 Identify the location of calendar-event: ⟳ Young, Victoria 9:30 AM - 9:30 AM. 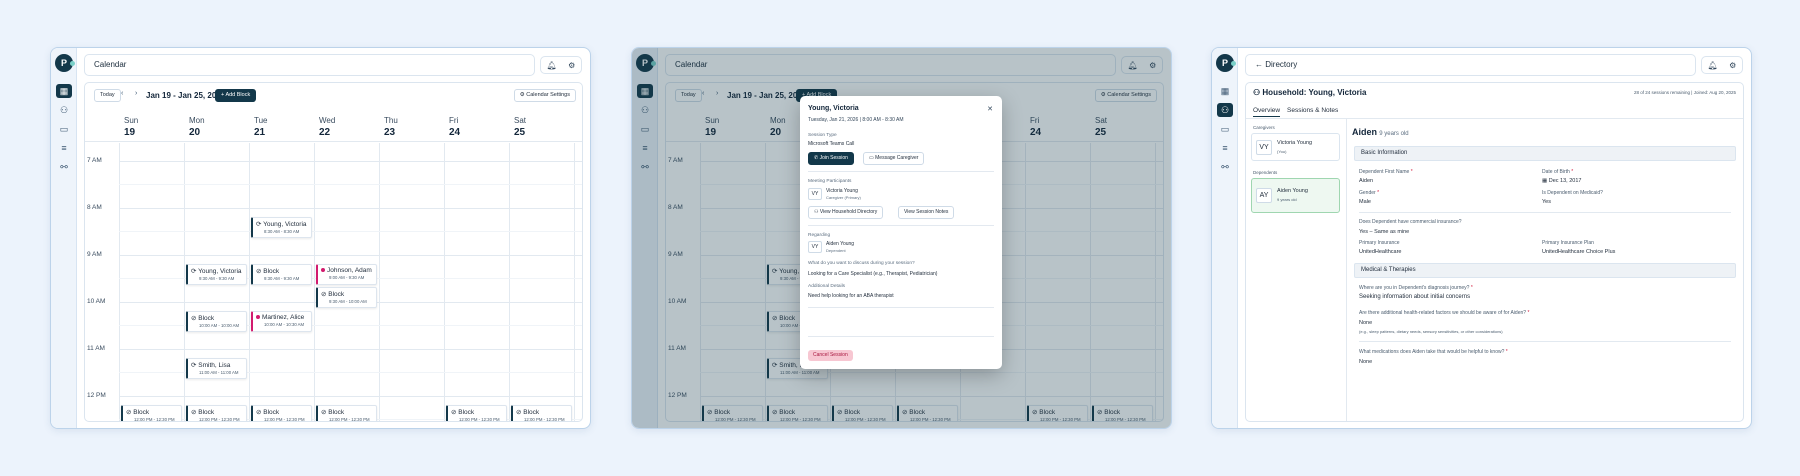
(216, 274).